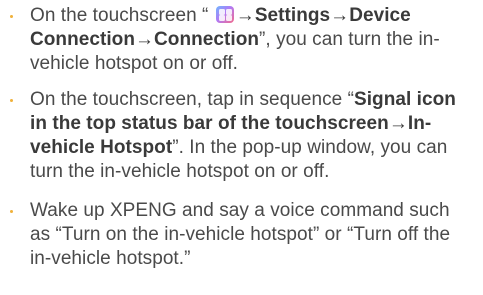 Image resolution: width=483 pixels, height=295 pixels. Describe the element at coordinates (224, 14) in the screenshot. I see `app-launcher-icon` at that location.